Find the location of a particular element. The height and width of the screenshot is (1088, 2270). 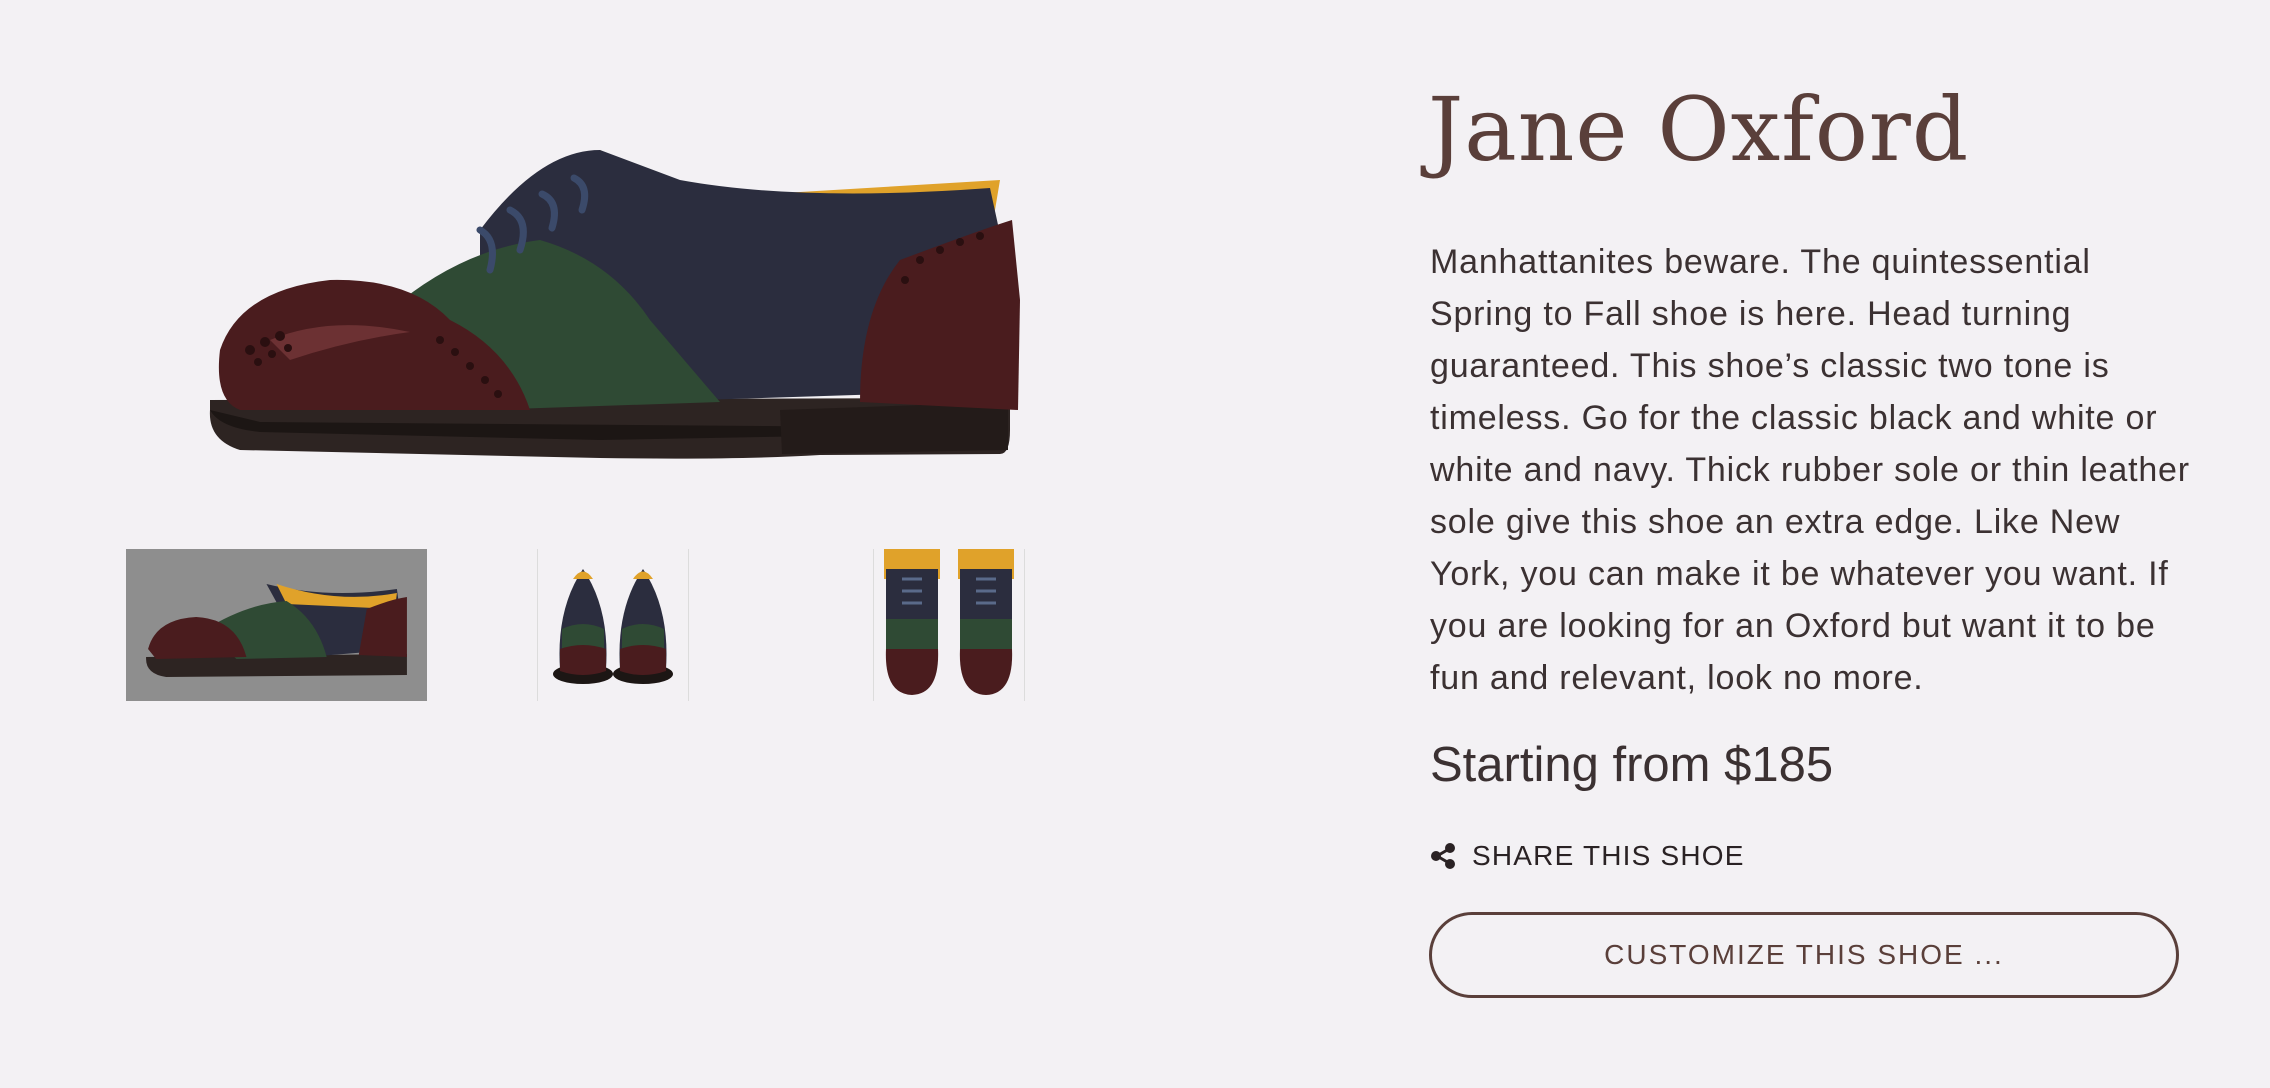

product-price: Starting from $185 is located at coordinates (1632, 765).